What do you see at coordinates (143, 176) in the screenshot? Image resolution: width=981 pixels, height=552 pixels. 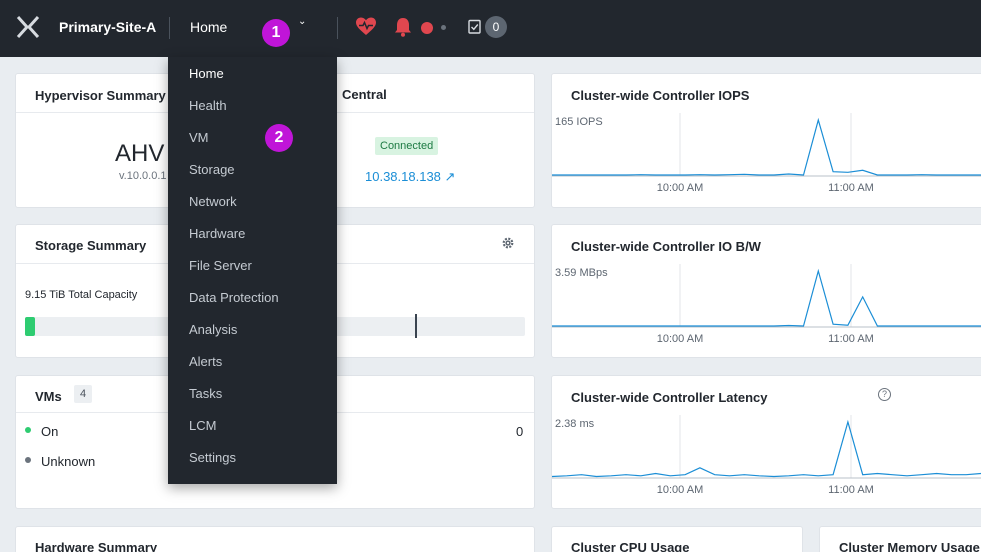 I see `hypervisor-version: v.10.0.0.1` at bounding box center [143, 176].